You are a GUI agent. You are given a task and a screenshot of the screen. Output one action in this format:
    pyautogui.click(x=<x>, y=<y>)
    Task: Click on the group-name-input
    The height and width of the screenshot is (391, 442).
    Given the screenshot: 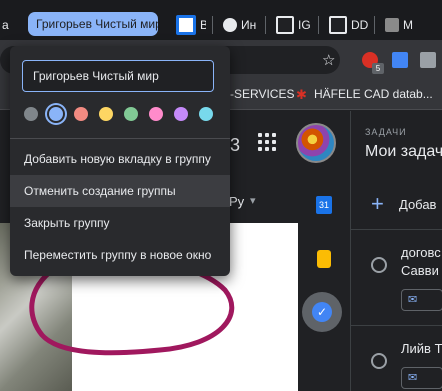 What is the action you would take?
    pyautogui.click(x=118, y=76)
    